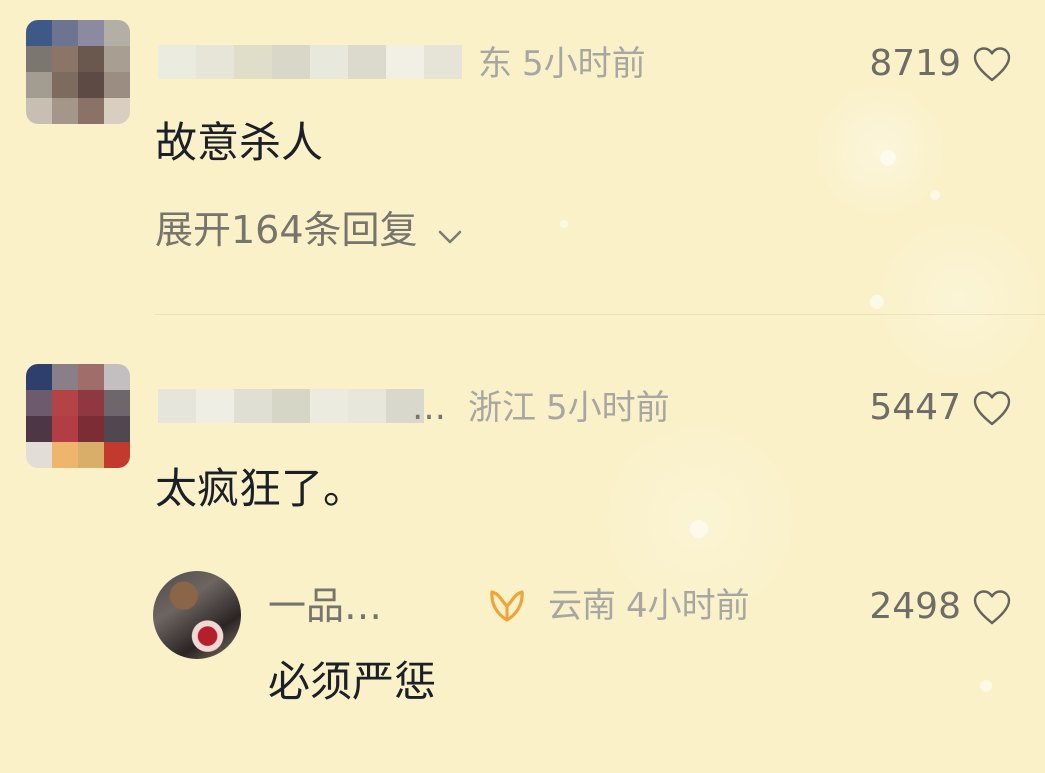 This screenshot has height=773, width=1045. I want to click on like-button: 8719, so click(941, 64).